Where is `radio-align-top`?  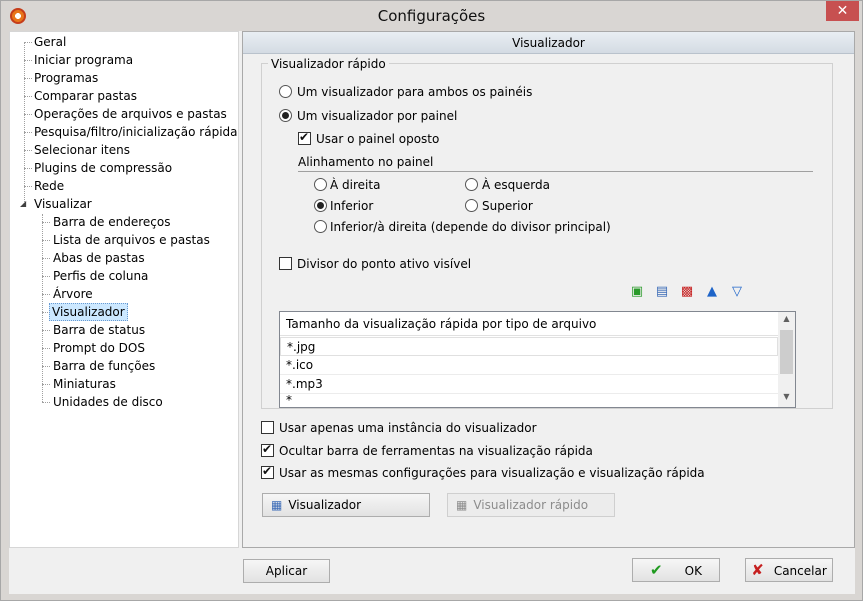 radio-align-top is located at coordinates (471, 205).